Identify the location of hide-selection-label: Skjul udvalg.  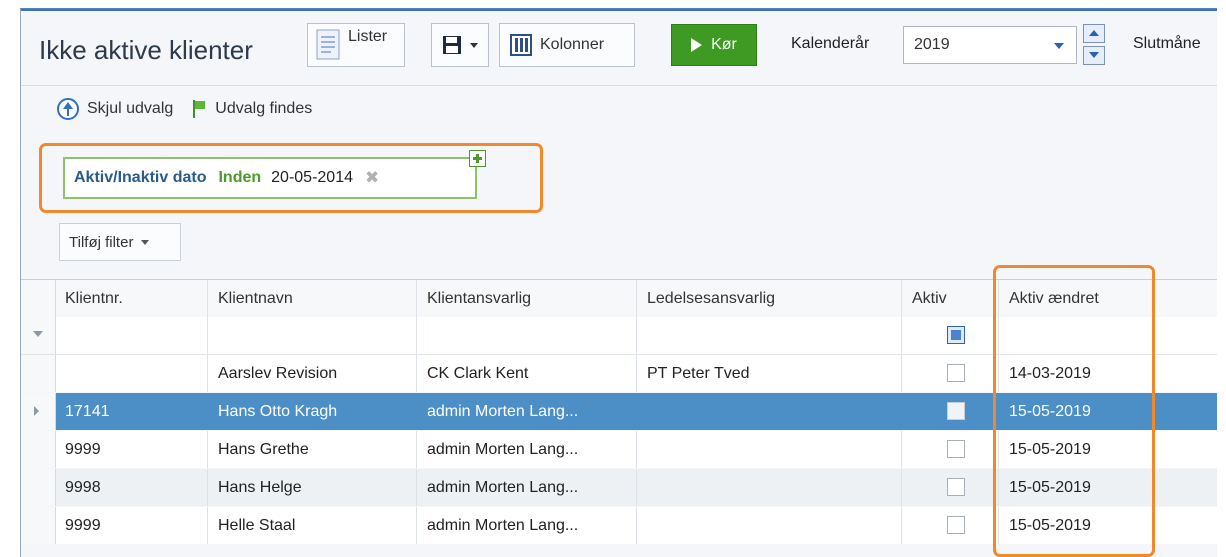
(130, 108).